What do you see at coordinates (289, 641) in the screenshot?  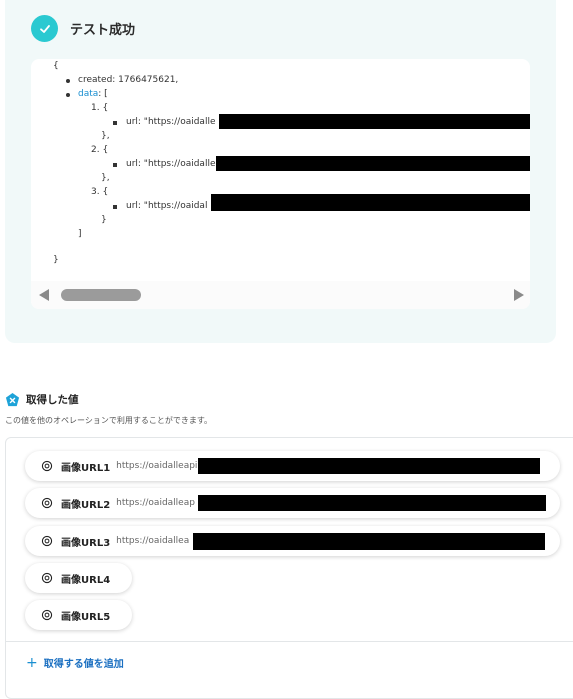 I see `divider` at bounding box center [289, 641].